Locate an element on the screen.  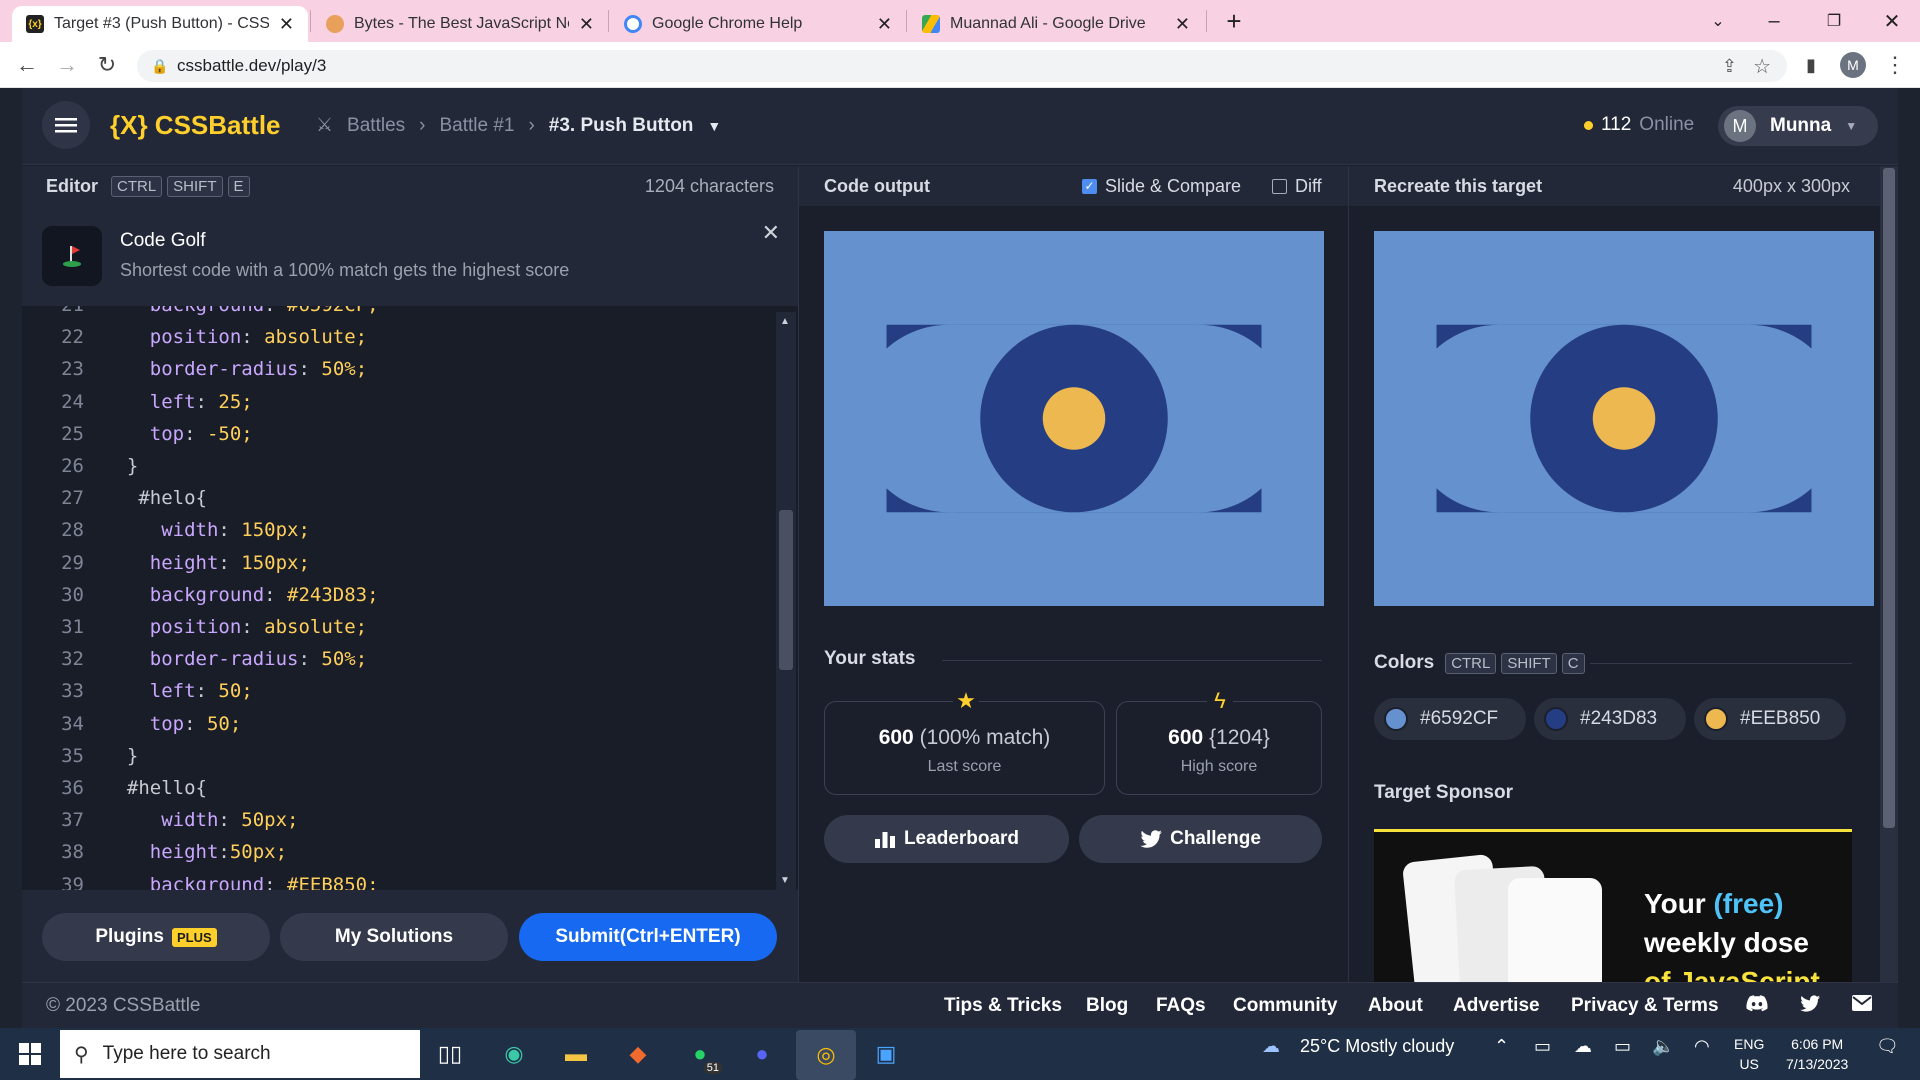
breadcrumb-battle: Battle #1 is located at coordinates (476, 126).